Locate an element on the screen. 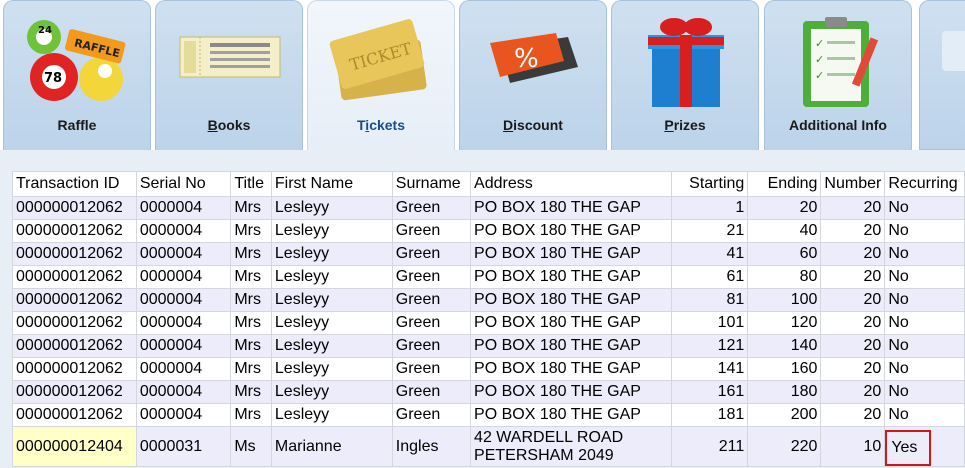  tab-raffle: 24 78 RAFFLE Raffle is located at coordinates (77, 75).